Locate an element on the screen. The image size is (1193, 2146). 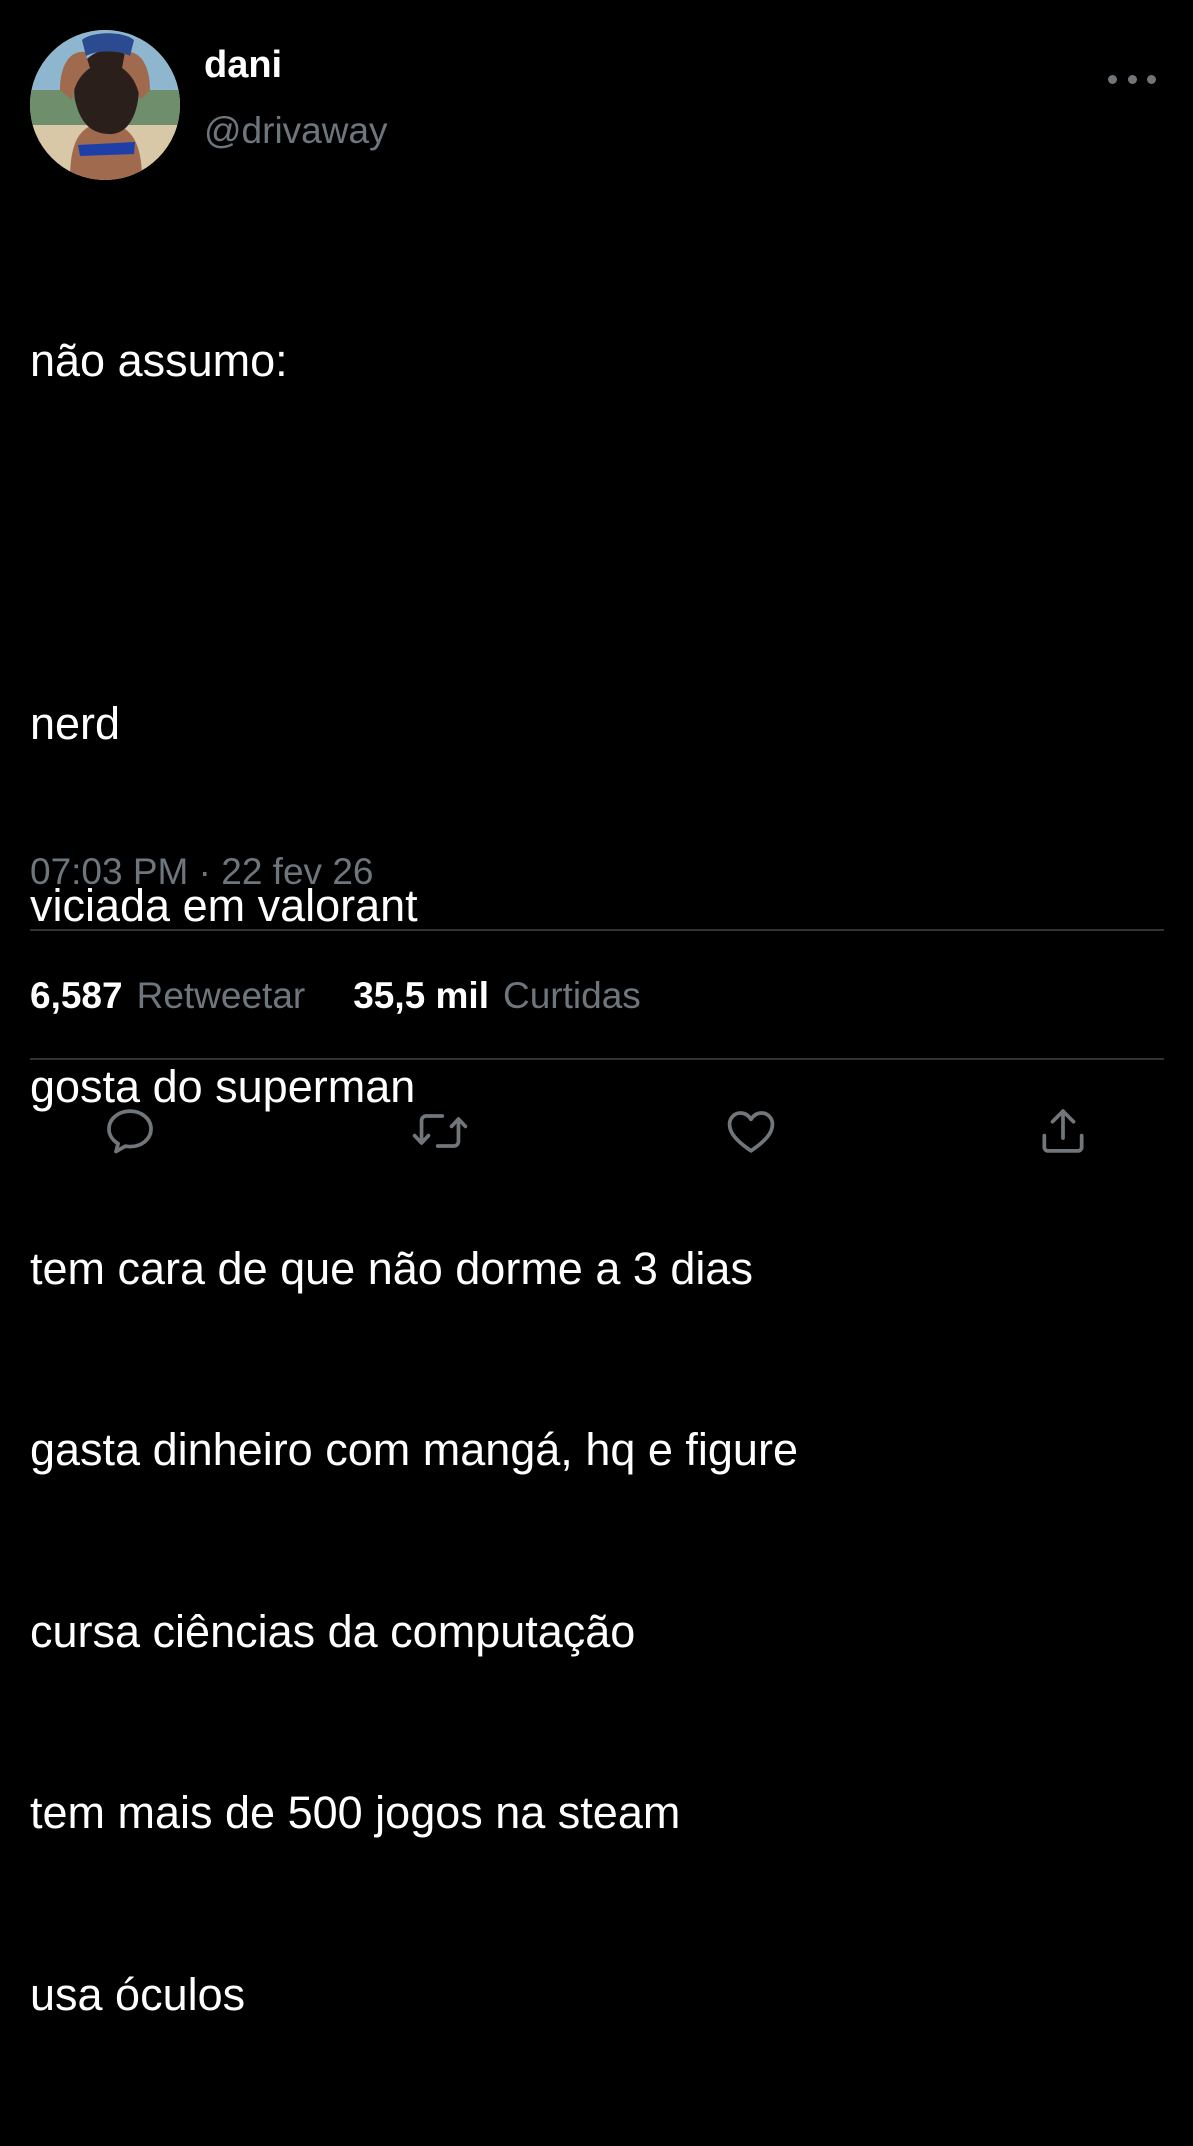
likes-label: Curtidas is located at coordinates (572, 995).